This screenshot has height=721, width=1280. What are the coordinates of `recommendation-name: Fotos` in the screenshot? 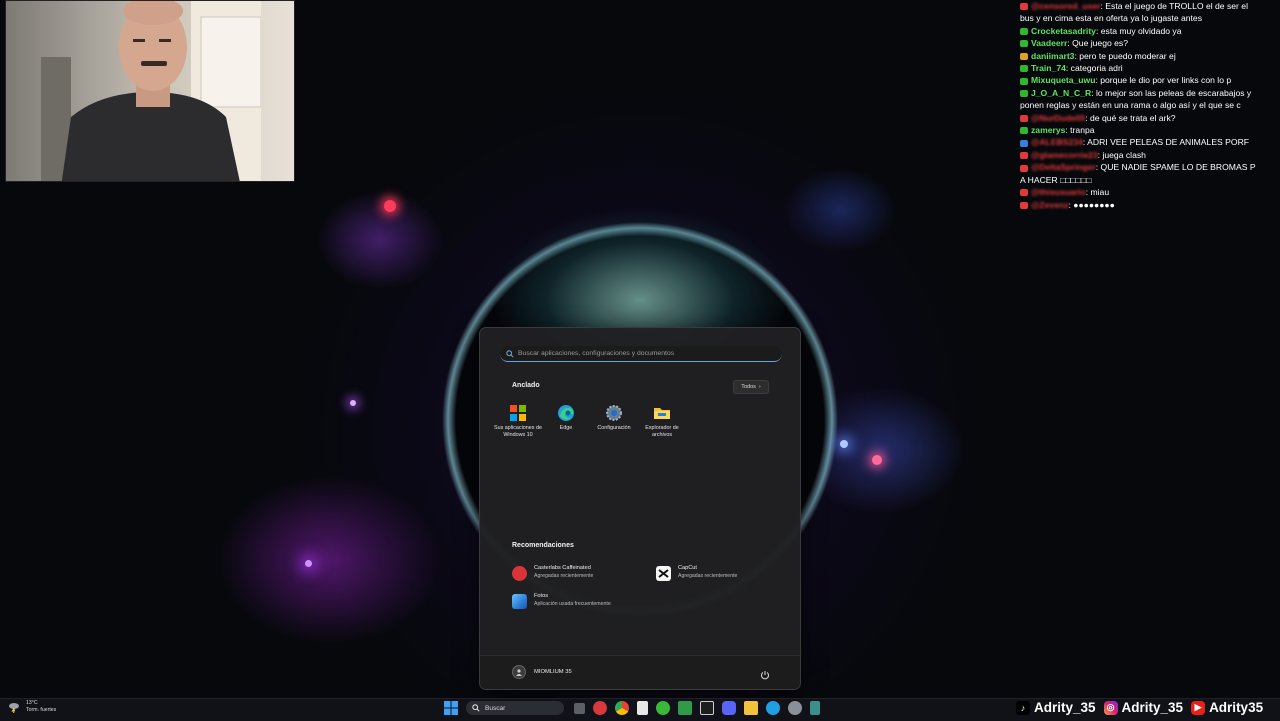 It's located at (541, 596).